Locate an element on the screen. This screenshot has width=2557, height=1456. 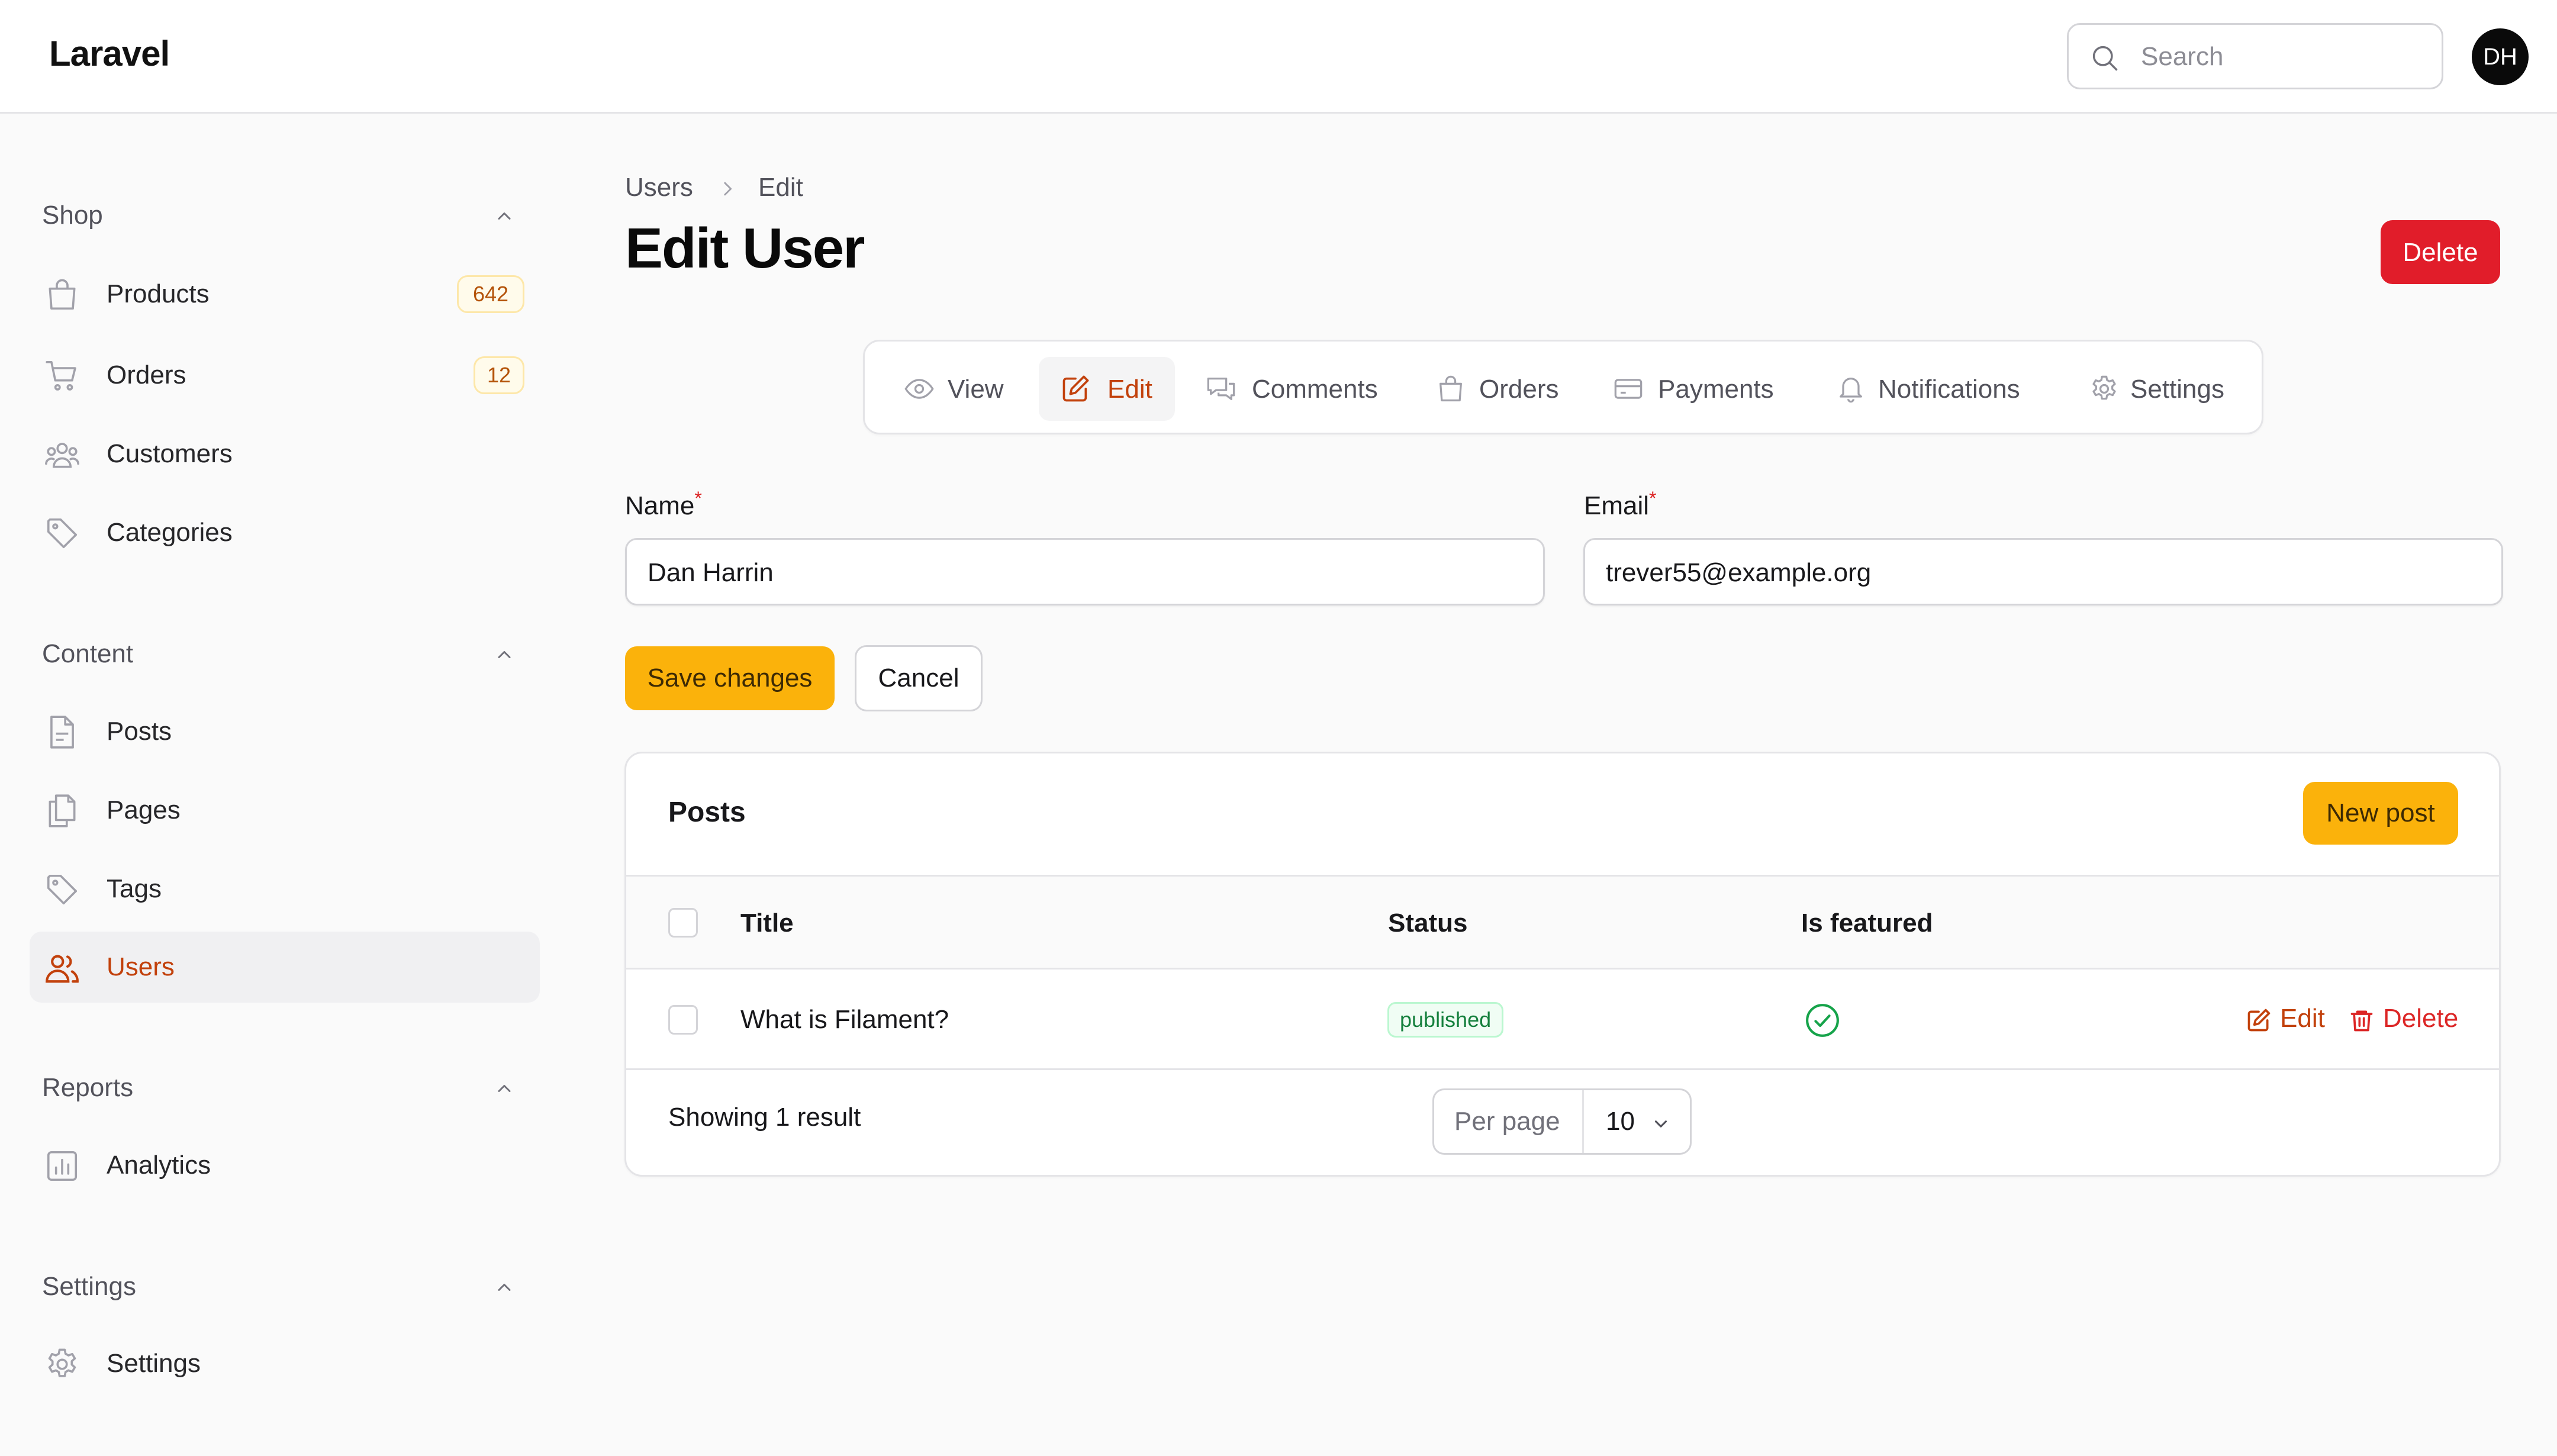
email-field is located at coordinates (2043, 572).